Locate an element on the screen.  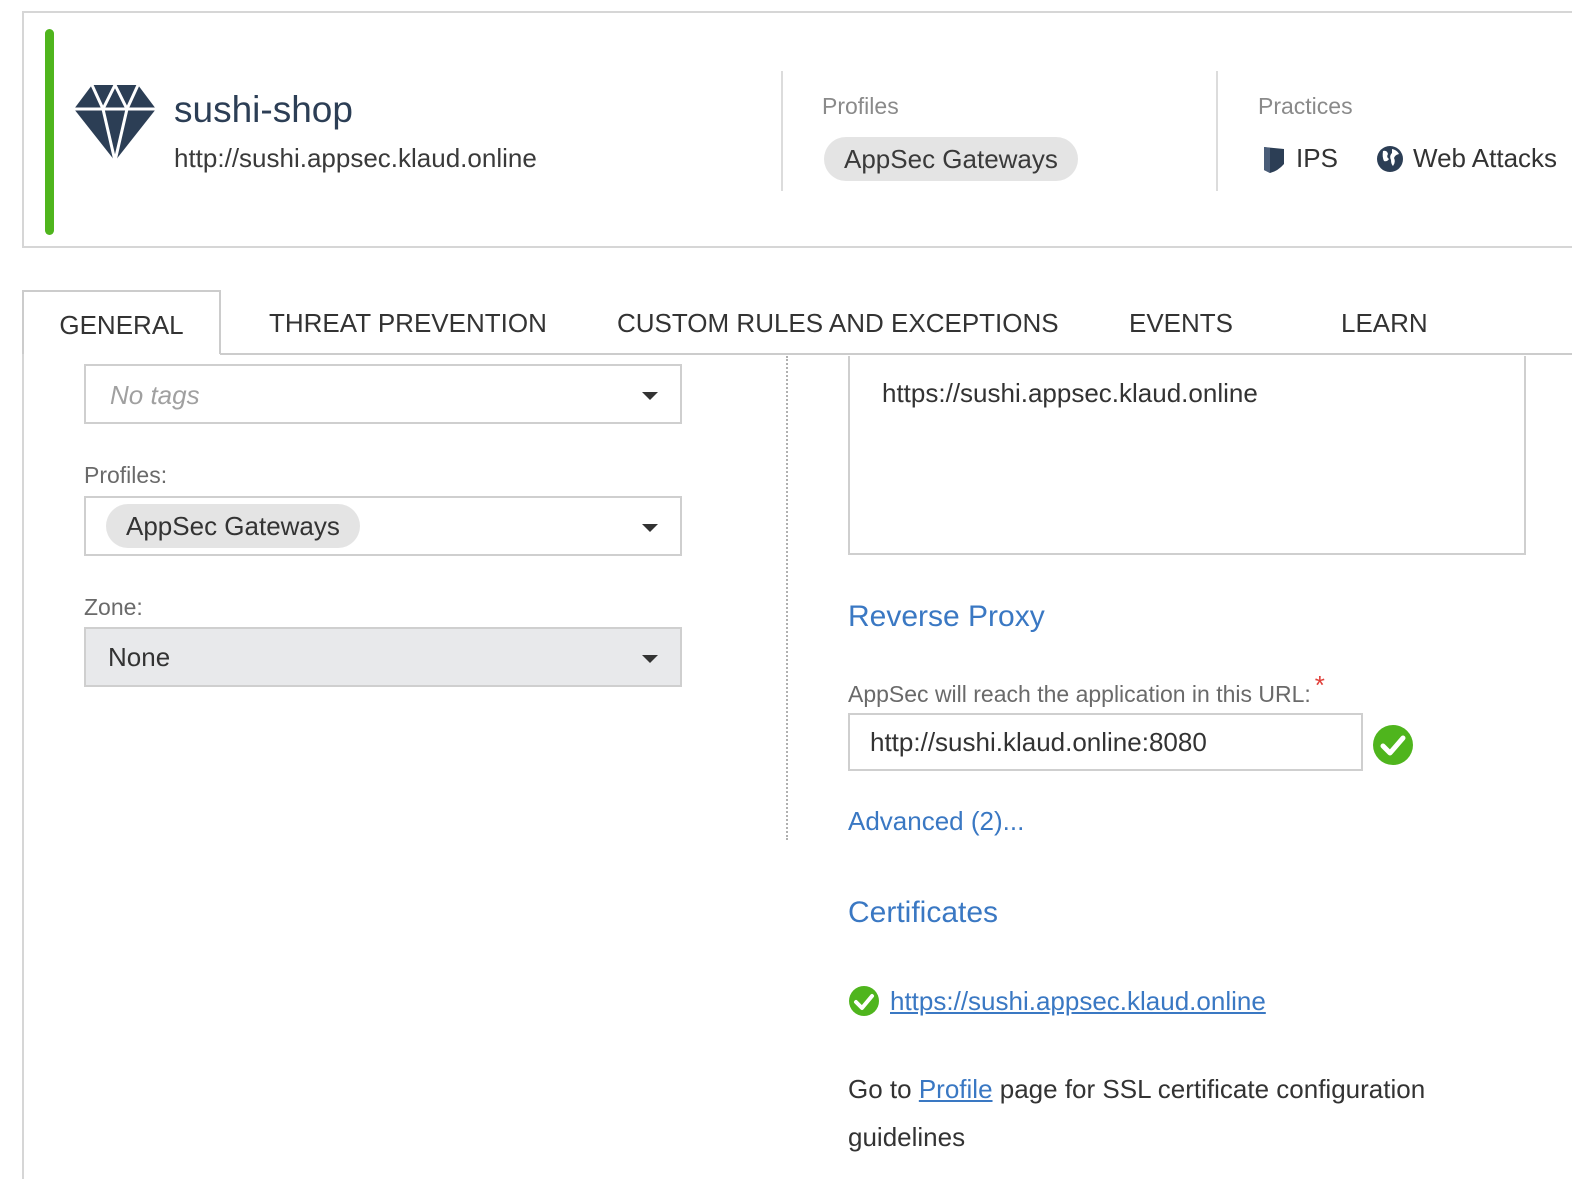
tab-learn: LEARN is located at coordinates (1384, 322).